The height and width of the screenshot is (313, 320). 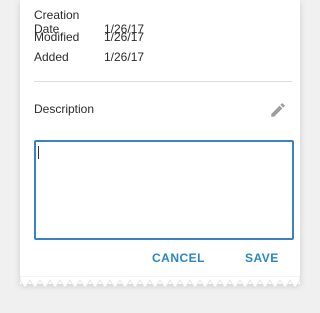 What do you see at coordinates (89, 57) in the screenshot?
I see `added-row: Added 1/26/17` at bounding box center [89, 57].